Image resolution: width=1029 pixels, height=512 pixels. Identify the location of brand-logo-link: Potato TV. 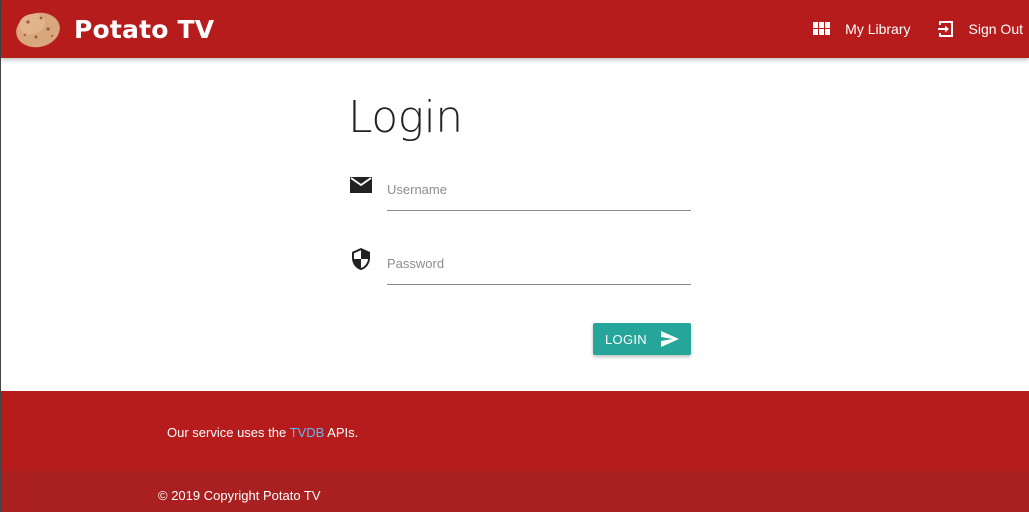
(114, 29).